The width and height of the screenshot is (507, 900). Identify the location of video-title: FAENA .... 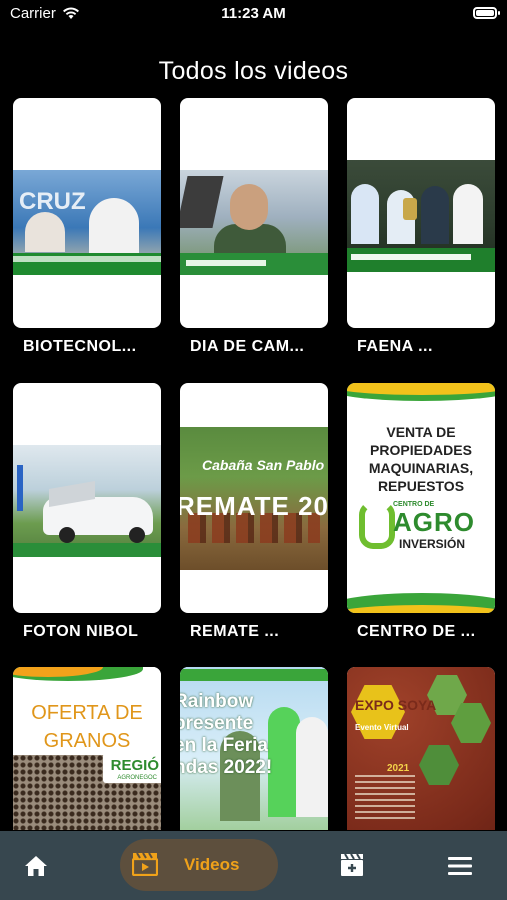
(395, 346).